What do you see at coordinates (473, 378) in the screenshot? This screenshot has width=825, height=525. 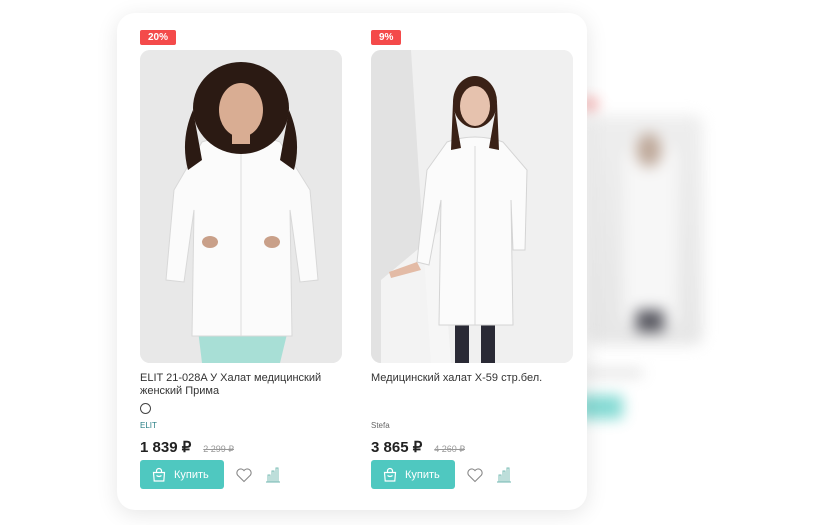 I see `product-title: Медицинский халат Х-59 стр.бел.` at bounding box center [473, 378].